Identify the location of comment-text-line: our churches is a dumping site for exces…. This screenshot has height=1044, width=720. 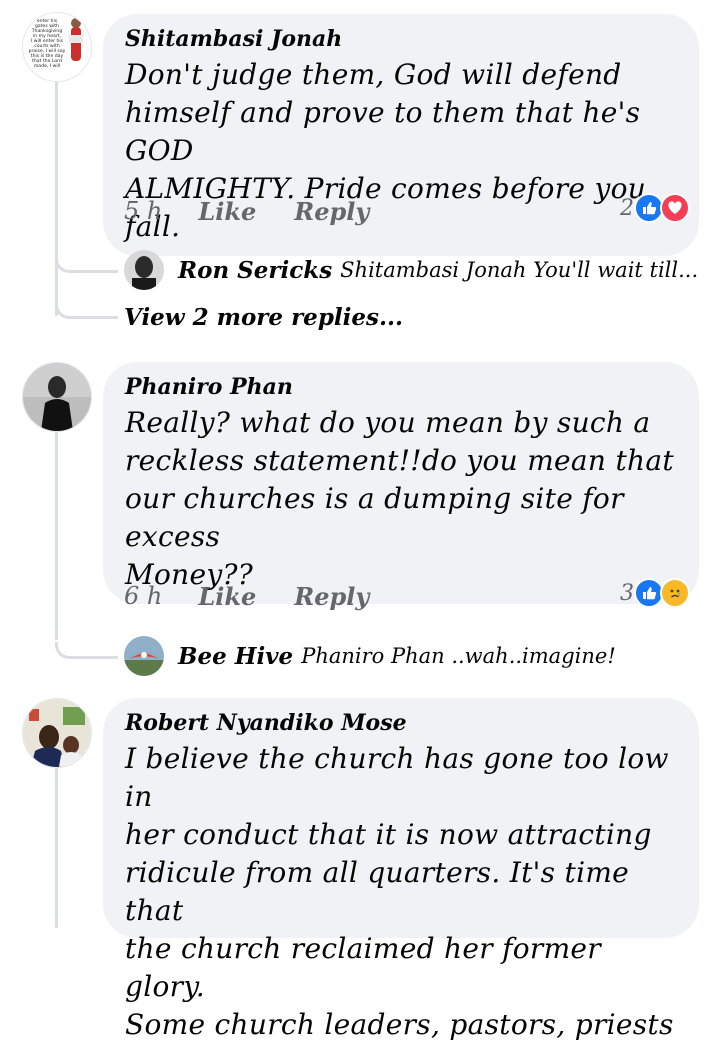
(374, 517).